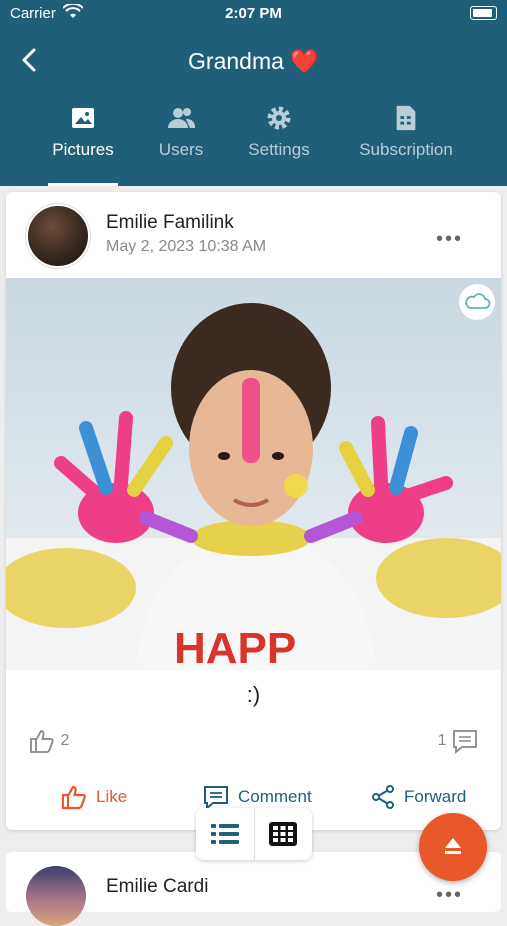 The image size is (507, 926). I want to click on heart-emoji: ❤️, so click(304, 61).